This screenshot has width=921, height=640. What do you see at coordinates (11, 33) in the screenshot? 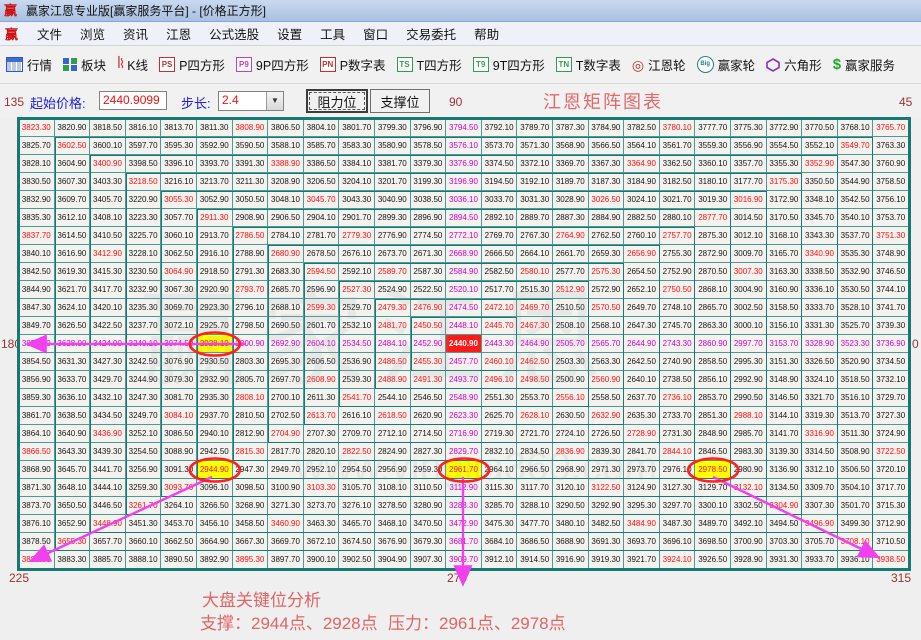
I see `mdi-child-icon: 赢` at bounding box center [11, 33].